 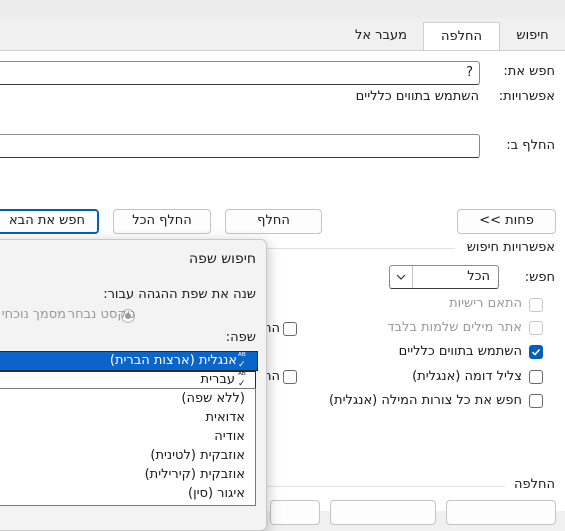 I want to click on chevron-down-icon, so click(x=401, y=277).